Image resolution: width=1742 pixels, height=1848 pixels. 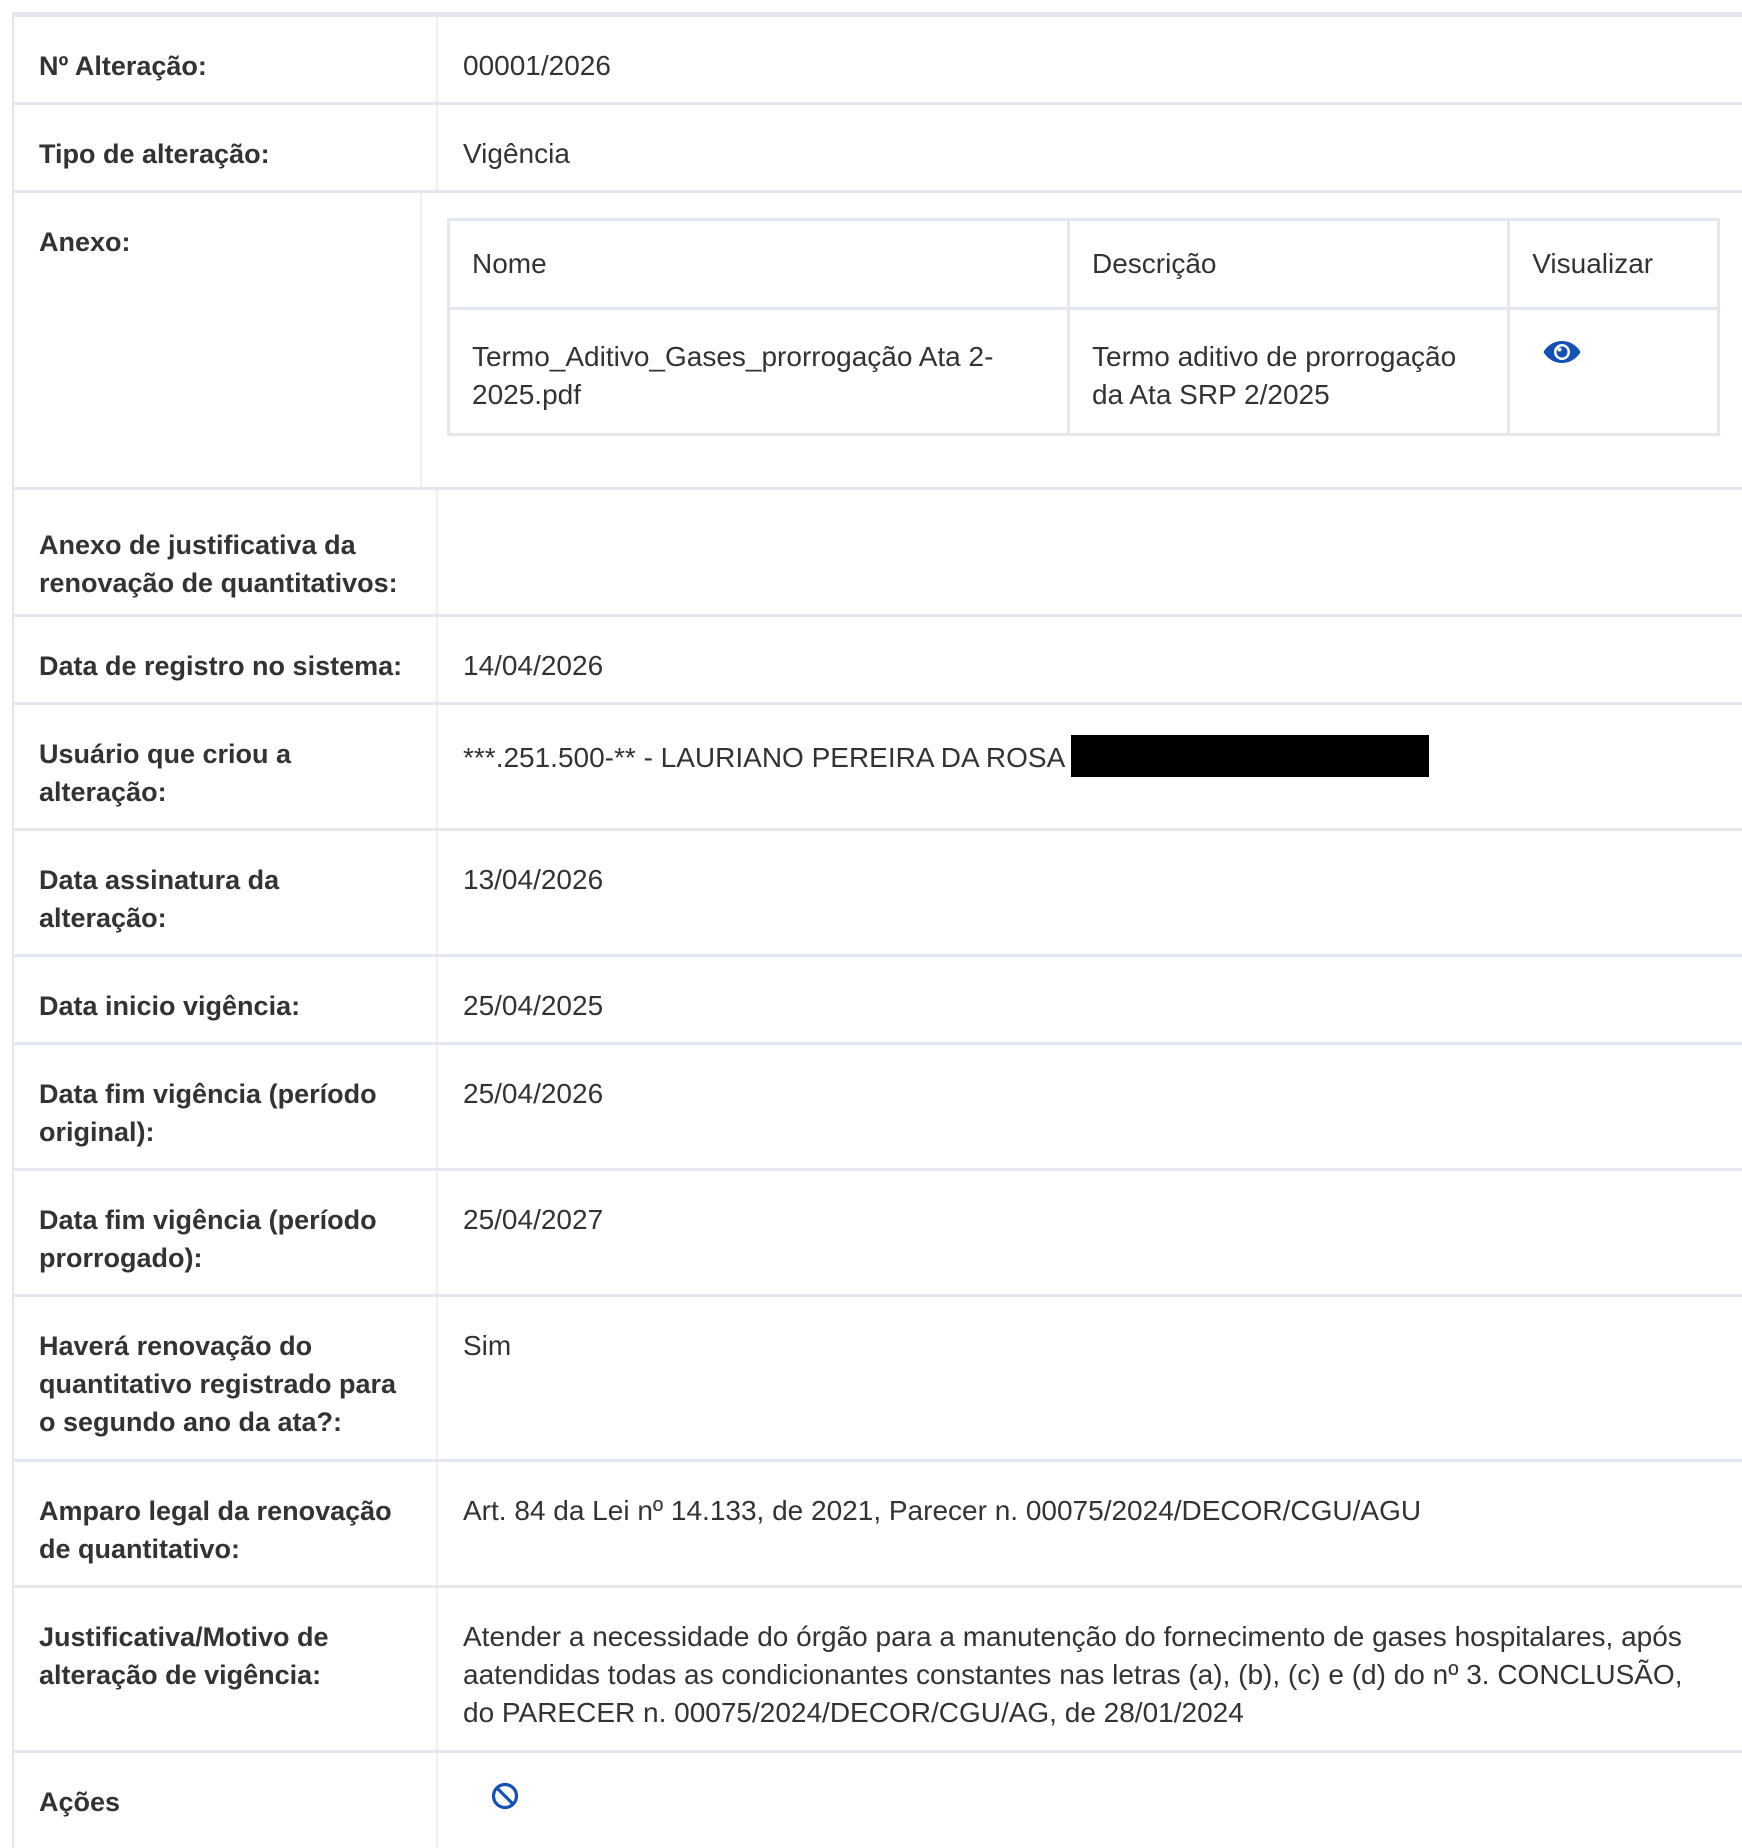 I want to click on row-tipo-alteracao: Tipo de alteração: Vigência, so click(x=878, y=149).